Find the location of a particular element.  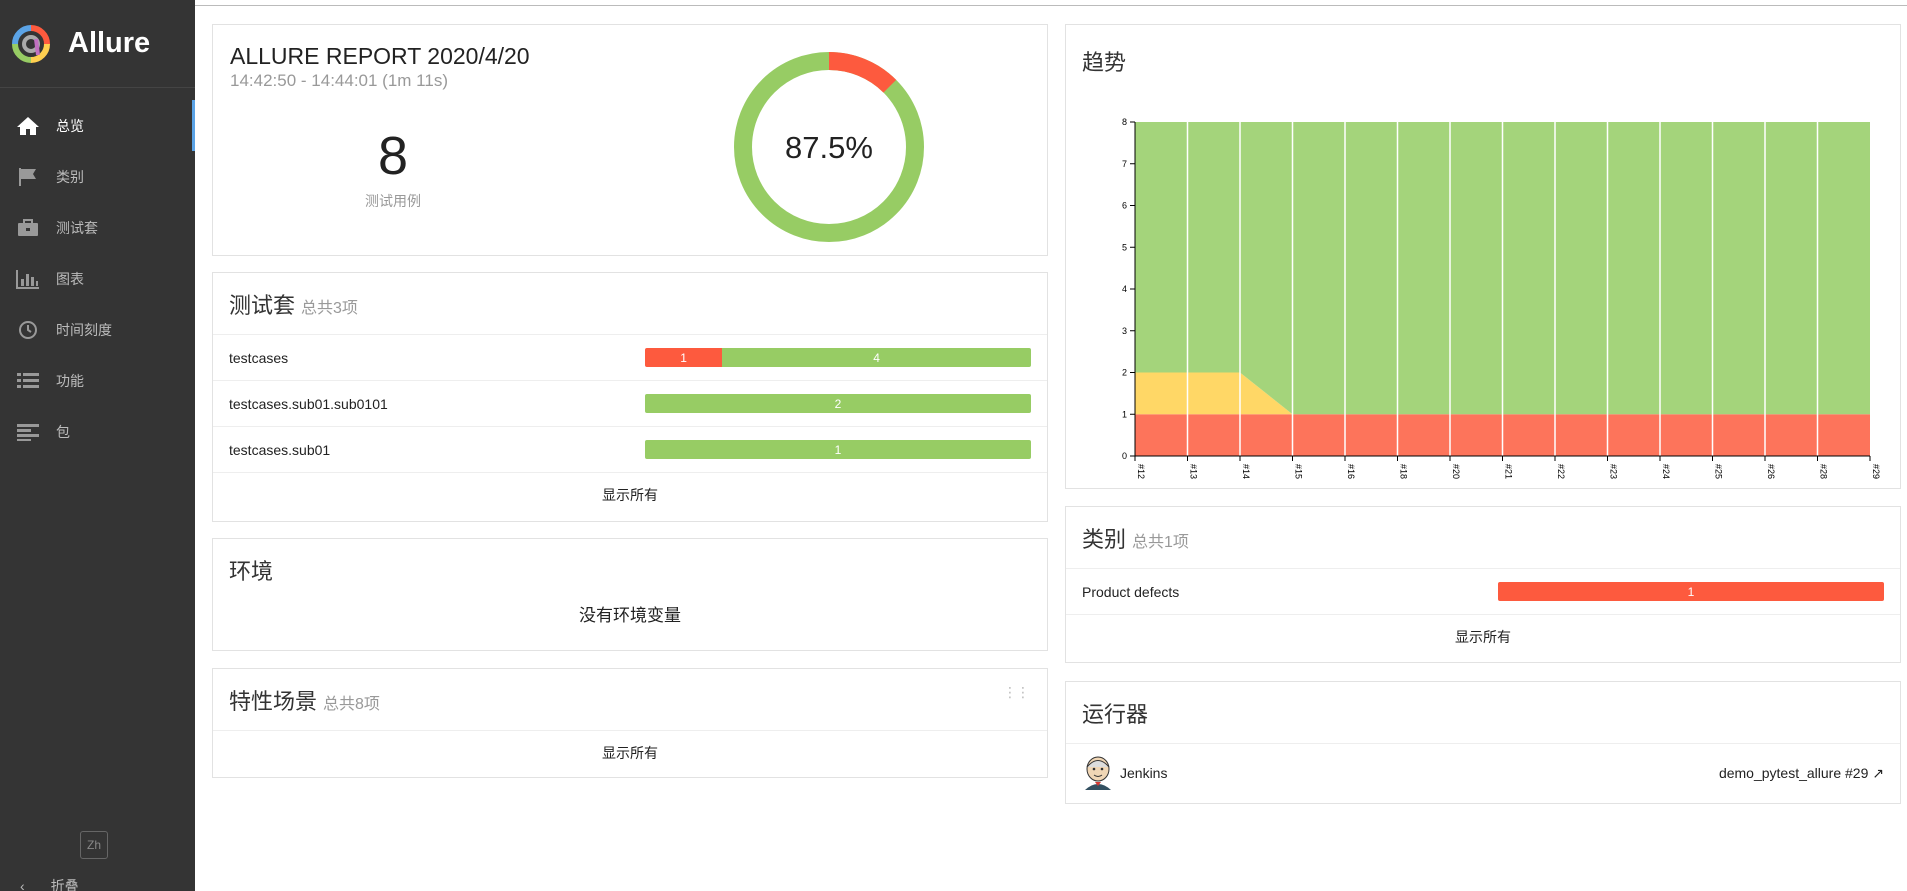

suite-name: testcases.sub01.sub0101 is located at coordinates (308, 403).